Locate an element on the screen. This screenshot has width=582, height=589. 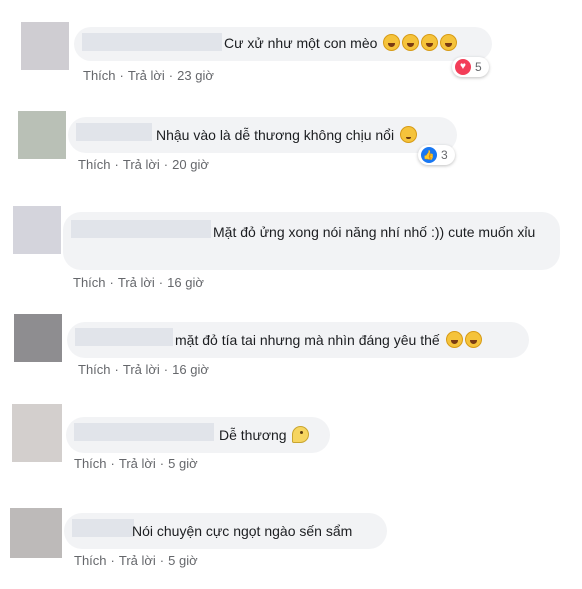
reaction-summary: 👍 3 is located at coordinates (436, 155).